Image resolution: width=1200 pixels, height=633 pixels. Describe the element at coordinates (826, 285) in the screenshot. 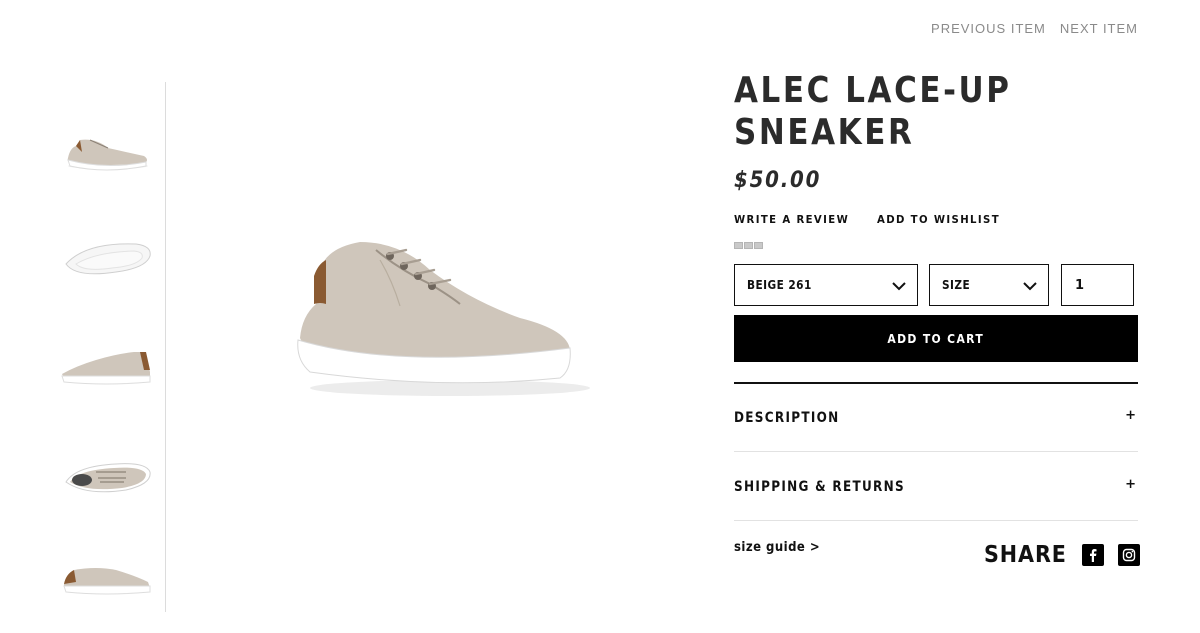

I see `color-select: BEIGE 261` at that location.